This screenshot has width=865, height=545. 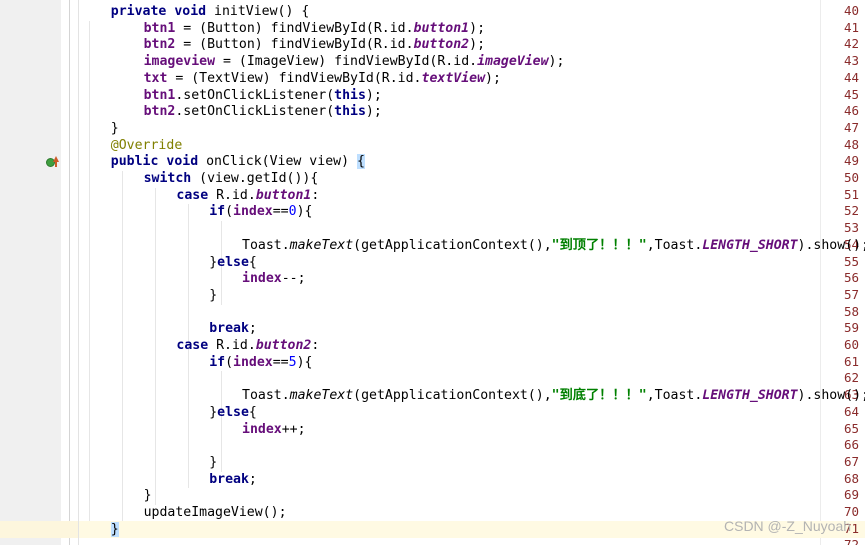 What do you see at coordinates (260, 363) in the screenshot?
I see `code-line: if(index==5){` at bounding box center [260, 363].